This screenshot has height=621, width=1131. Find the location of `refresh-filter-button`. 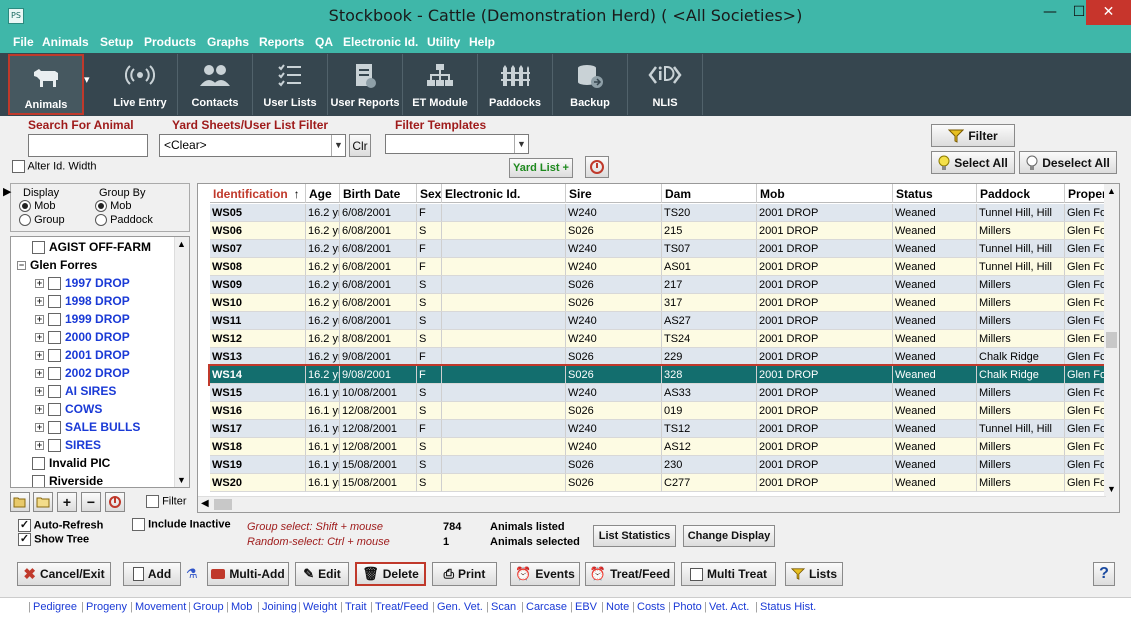

refresh-filter-button is located at coordinates (597, 167).